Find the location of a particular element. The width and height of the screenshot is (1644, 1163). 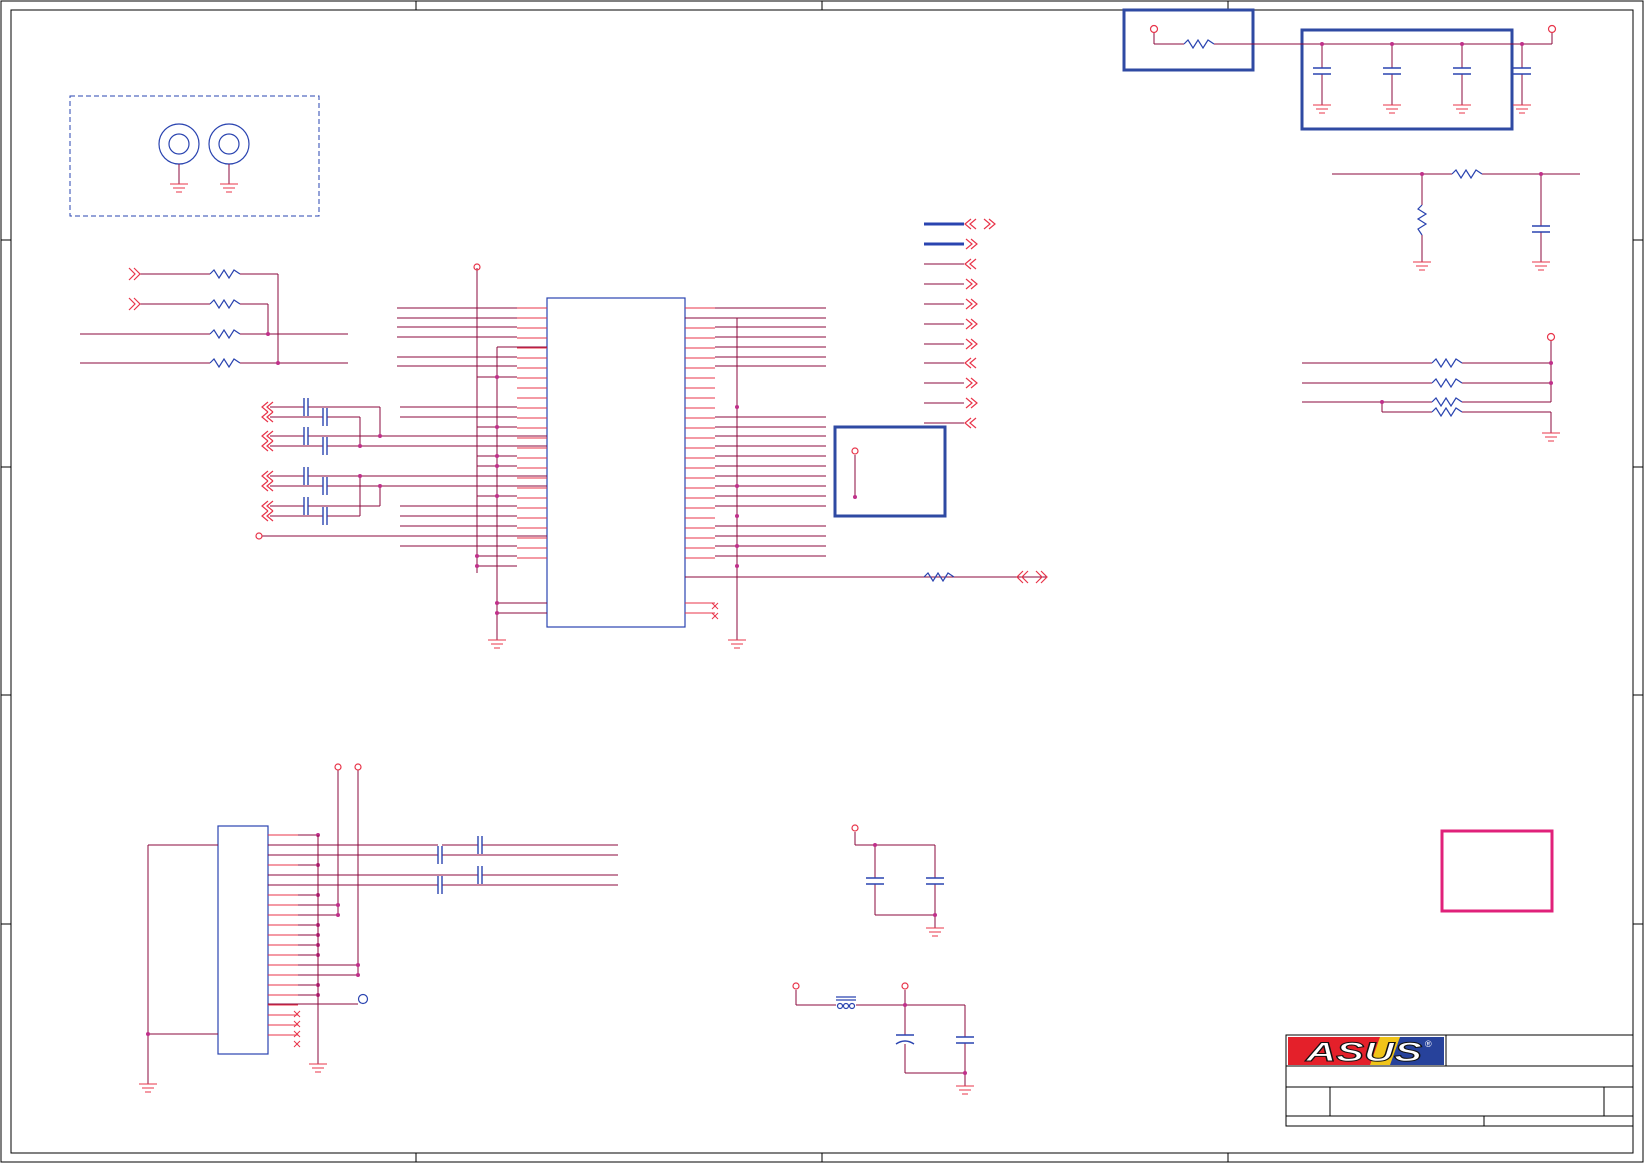

main-ic is located at coordinates (722, 456).